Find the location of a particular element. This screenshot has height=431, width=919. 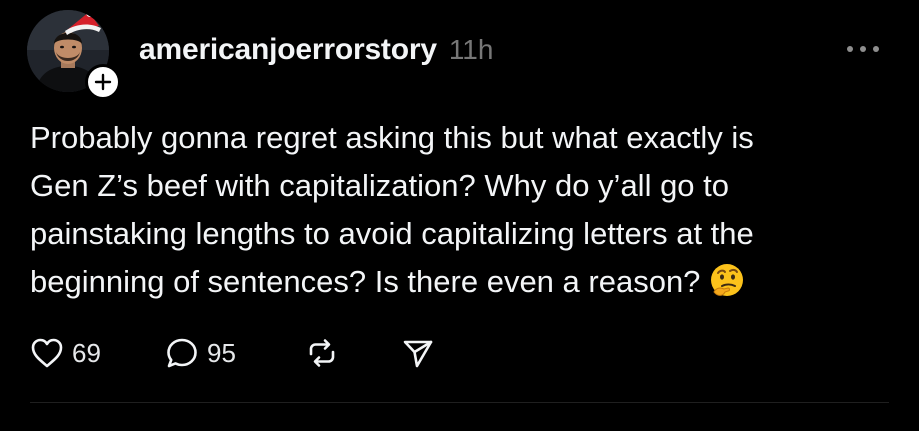

share-button is located at coordinates (418, 353).